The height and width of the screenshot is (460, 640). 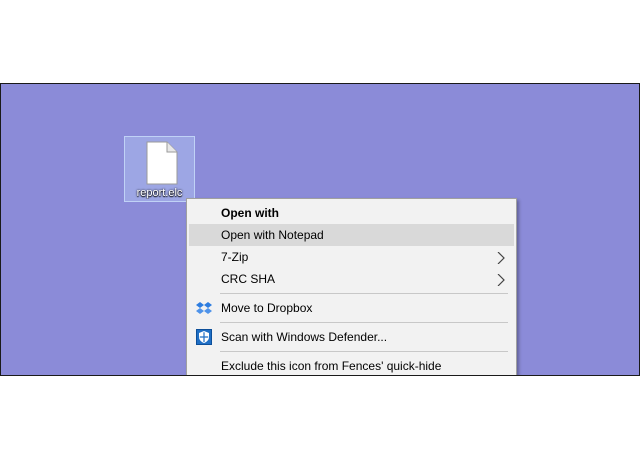 I want to click on desktop-file-item: report.elc, so click(x=159, y=169).